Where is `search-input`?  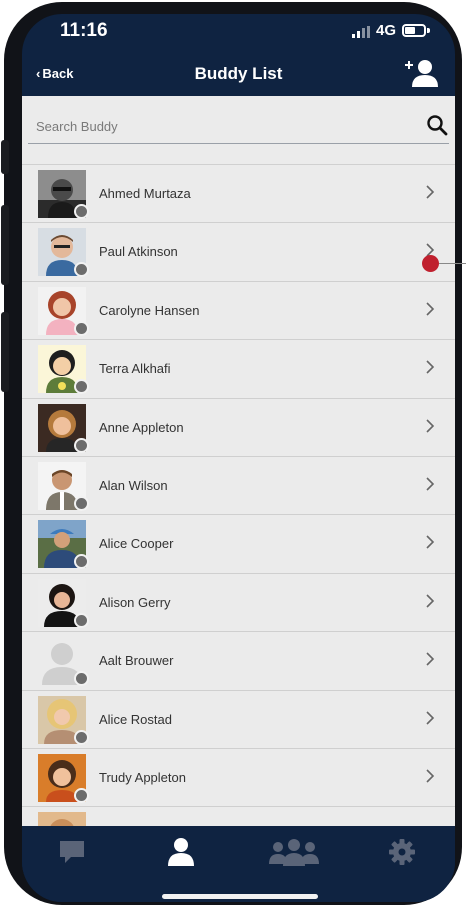
search-input is located at coordinates (226, 126).